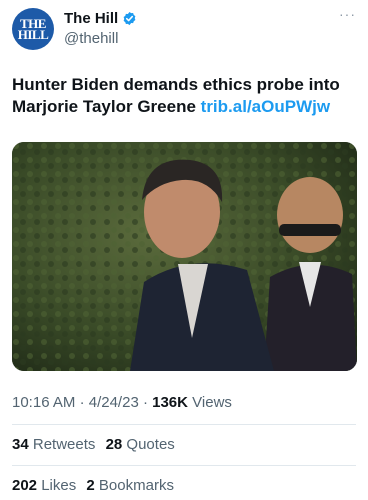 This screenshot has width=368, height=500. I want to click on quotes-count: 28, so click(114, 444).